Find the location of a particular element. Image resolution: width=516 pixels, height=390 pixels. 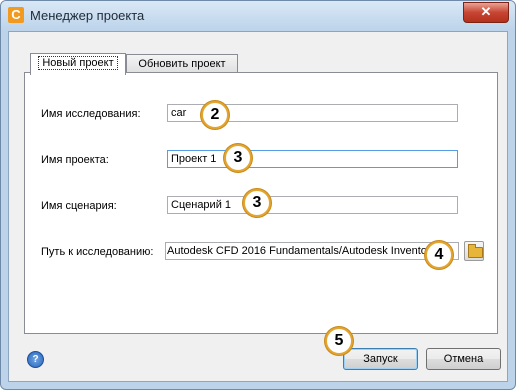

project-name-label: Имя проекта: is located at coordinates (75, 160).